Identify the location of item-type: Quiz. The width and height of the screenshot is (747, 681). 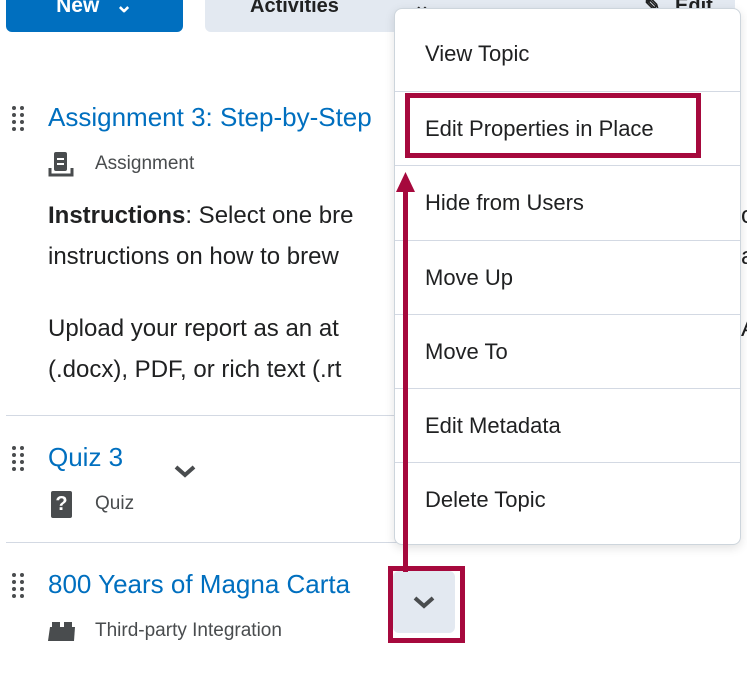
(115, 503).